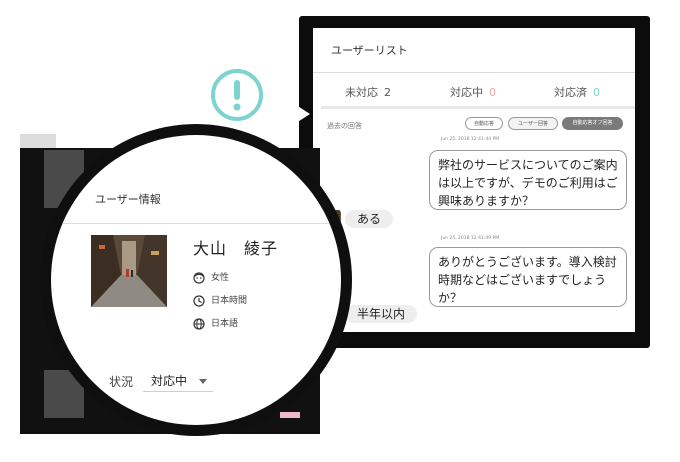  I want to click on filter-chip-auto-off-reply: 自動応答オフ回答, so click(592, 123).